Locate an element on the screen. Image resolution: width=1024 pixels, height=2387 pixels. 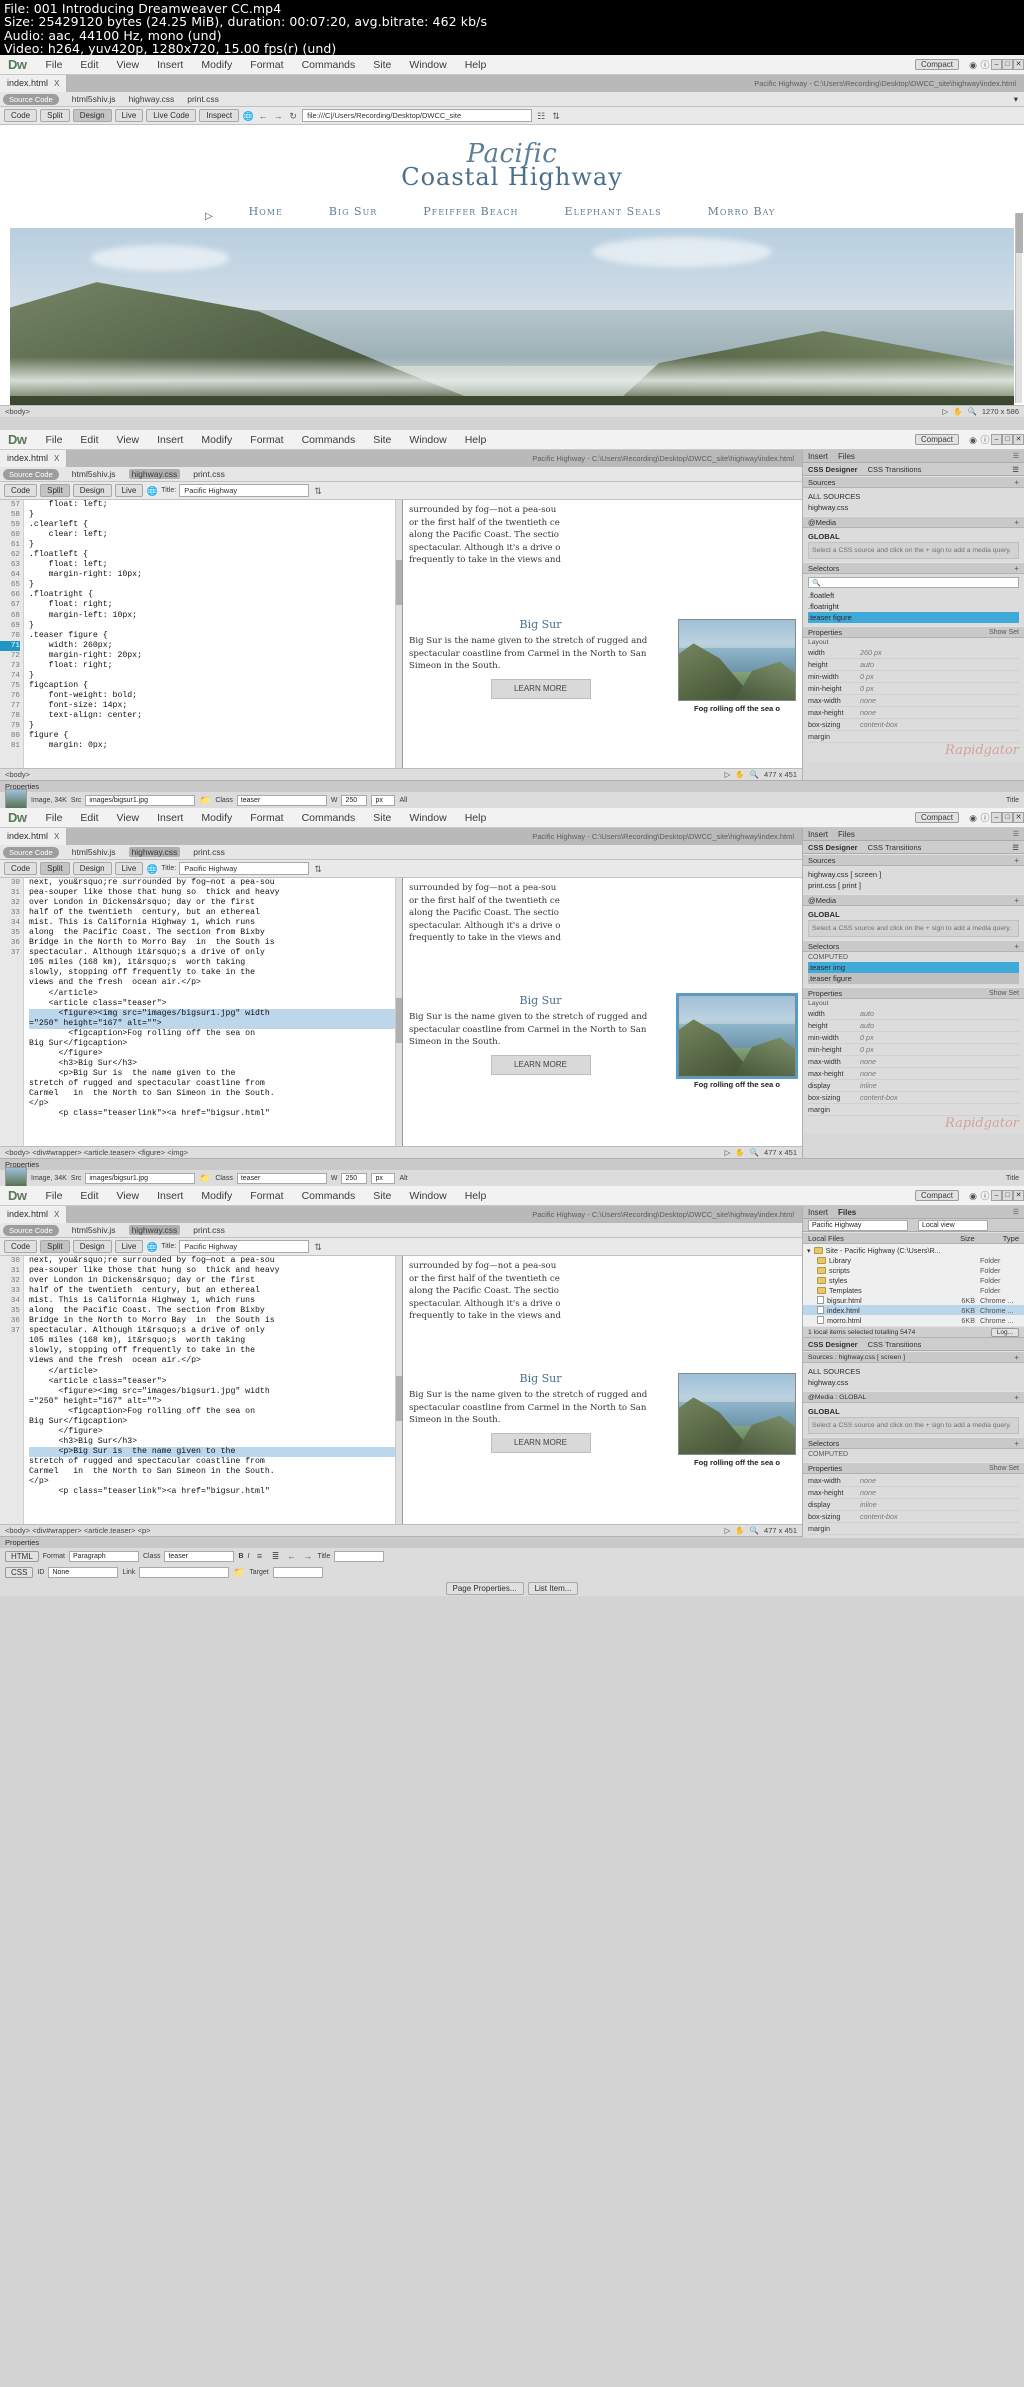
panel-menu-icon: ☰ is located at coordinates (1016, 456).